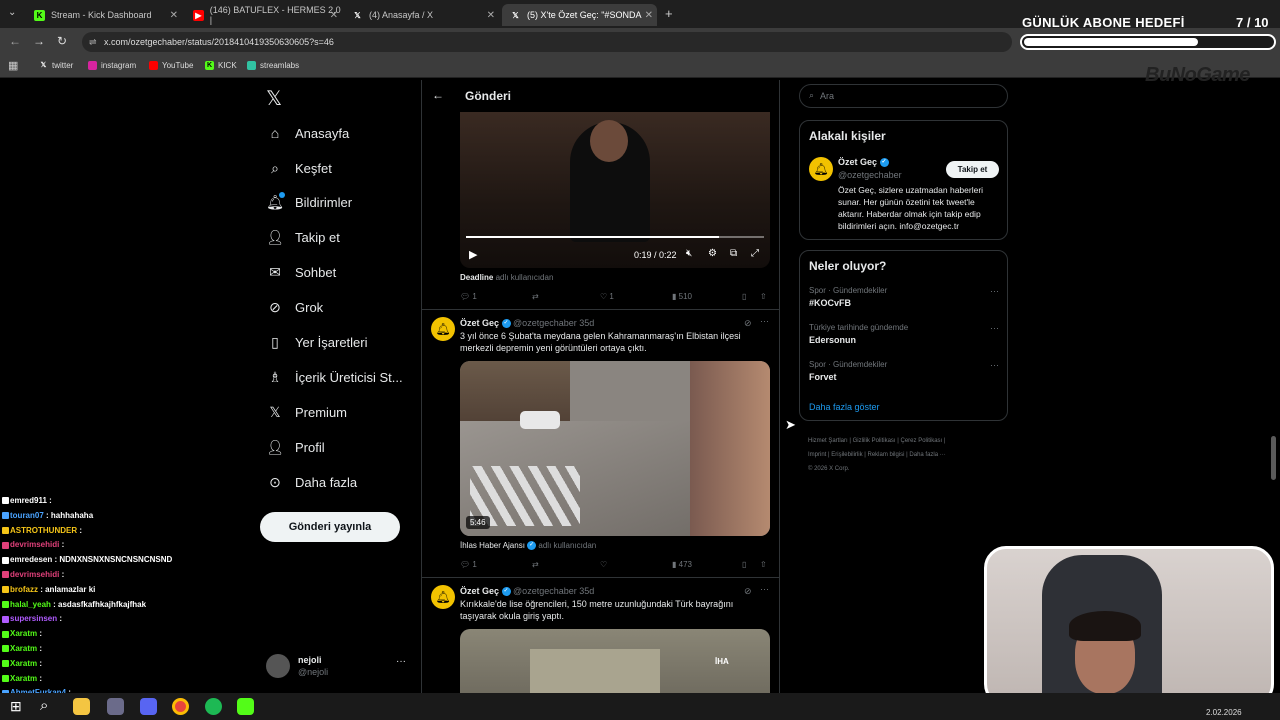 The image size is (1280, 720). What do you see at coordinates (39, 41) in the screenshot?
I see `forward-arrow-icon: →` at bounding box center [39, 41].